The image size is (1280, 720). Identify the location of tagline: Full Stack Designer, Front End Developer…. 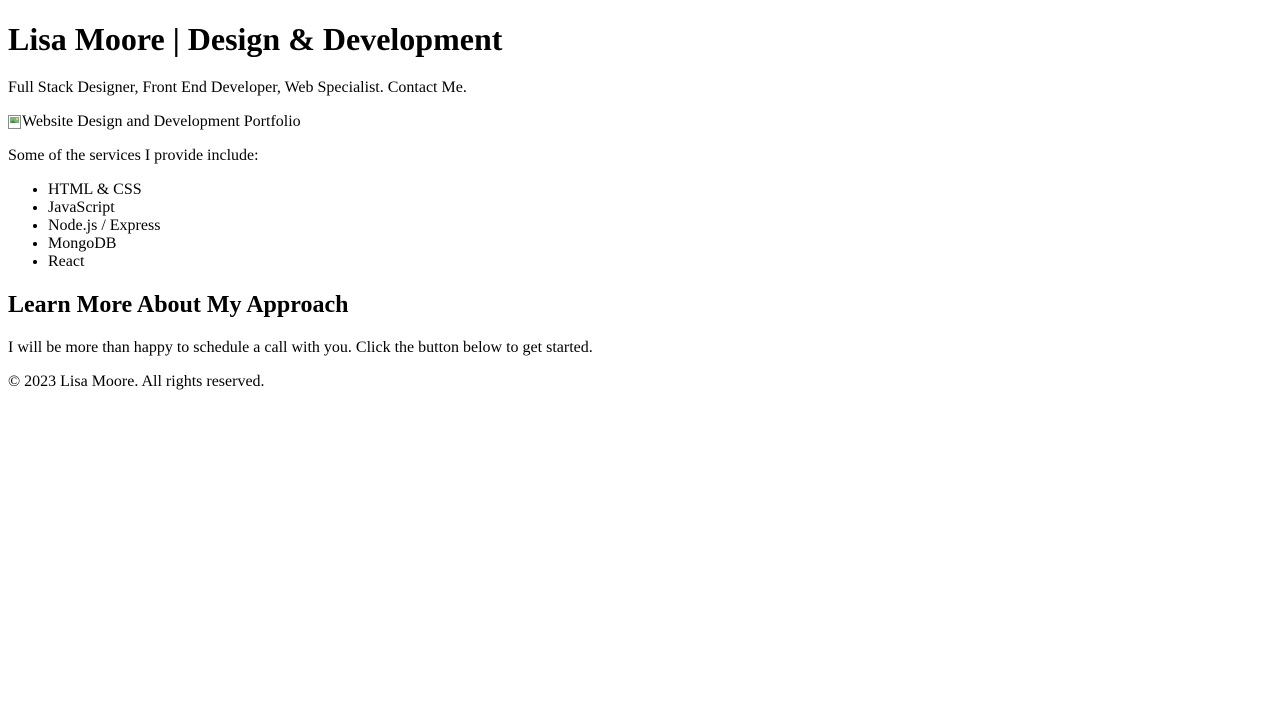
(237, 87).